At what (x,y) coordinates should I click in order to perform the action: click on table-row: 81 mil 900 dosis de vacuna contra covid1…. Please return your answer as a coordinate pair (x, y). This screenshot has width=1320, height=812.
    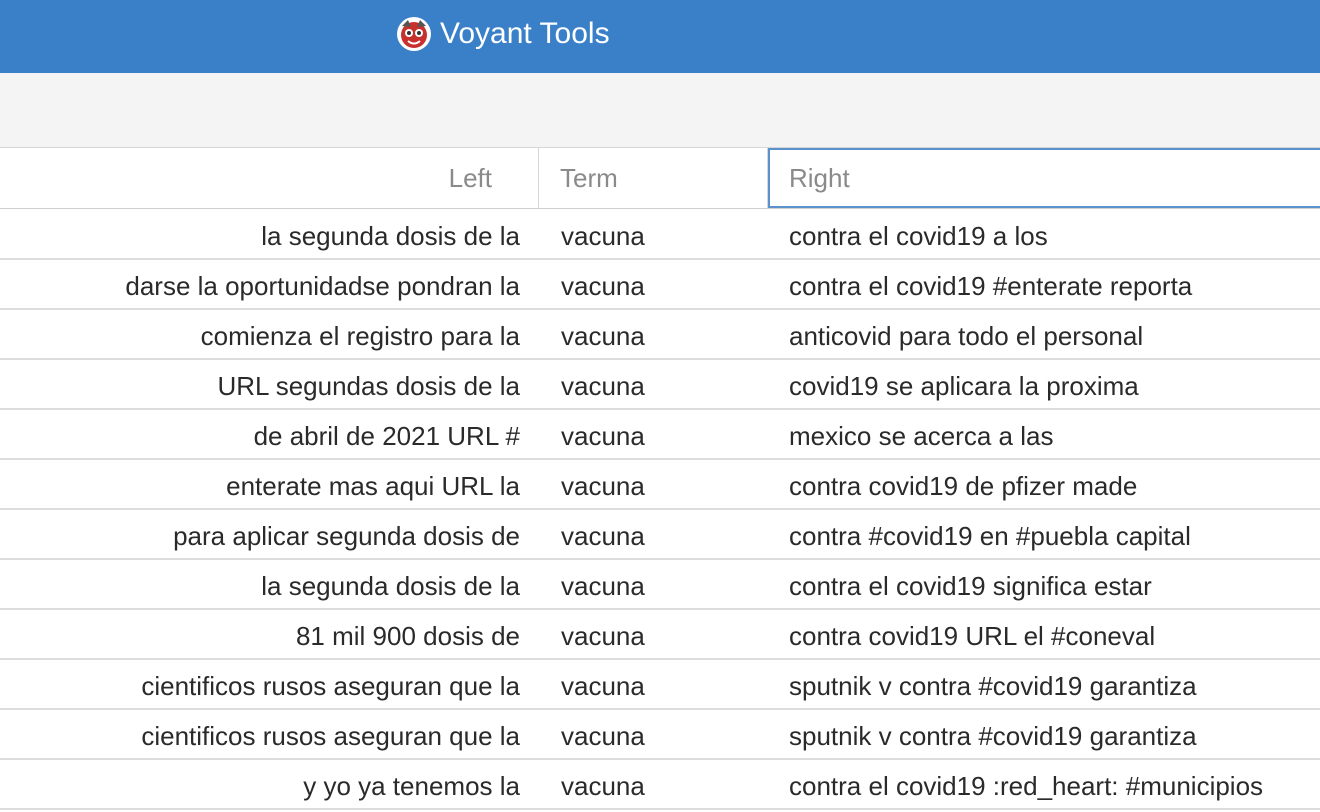
    Looking at the image, I should click on (660, 635).